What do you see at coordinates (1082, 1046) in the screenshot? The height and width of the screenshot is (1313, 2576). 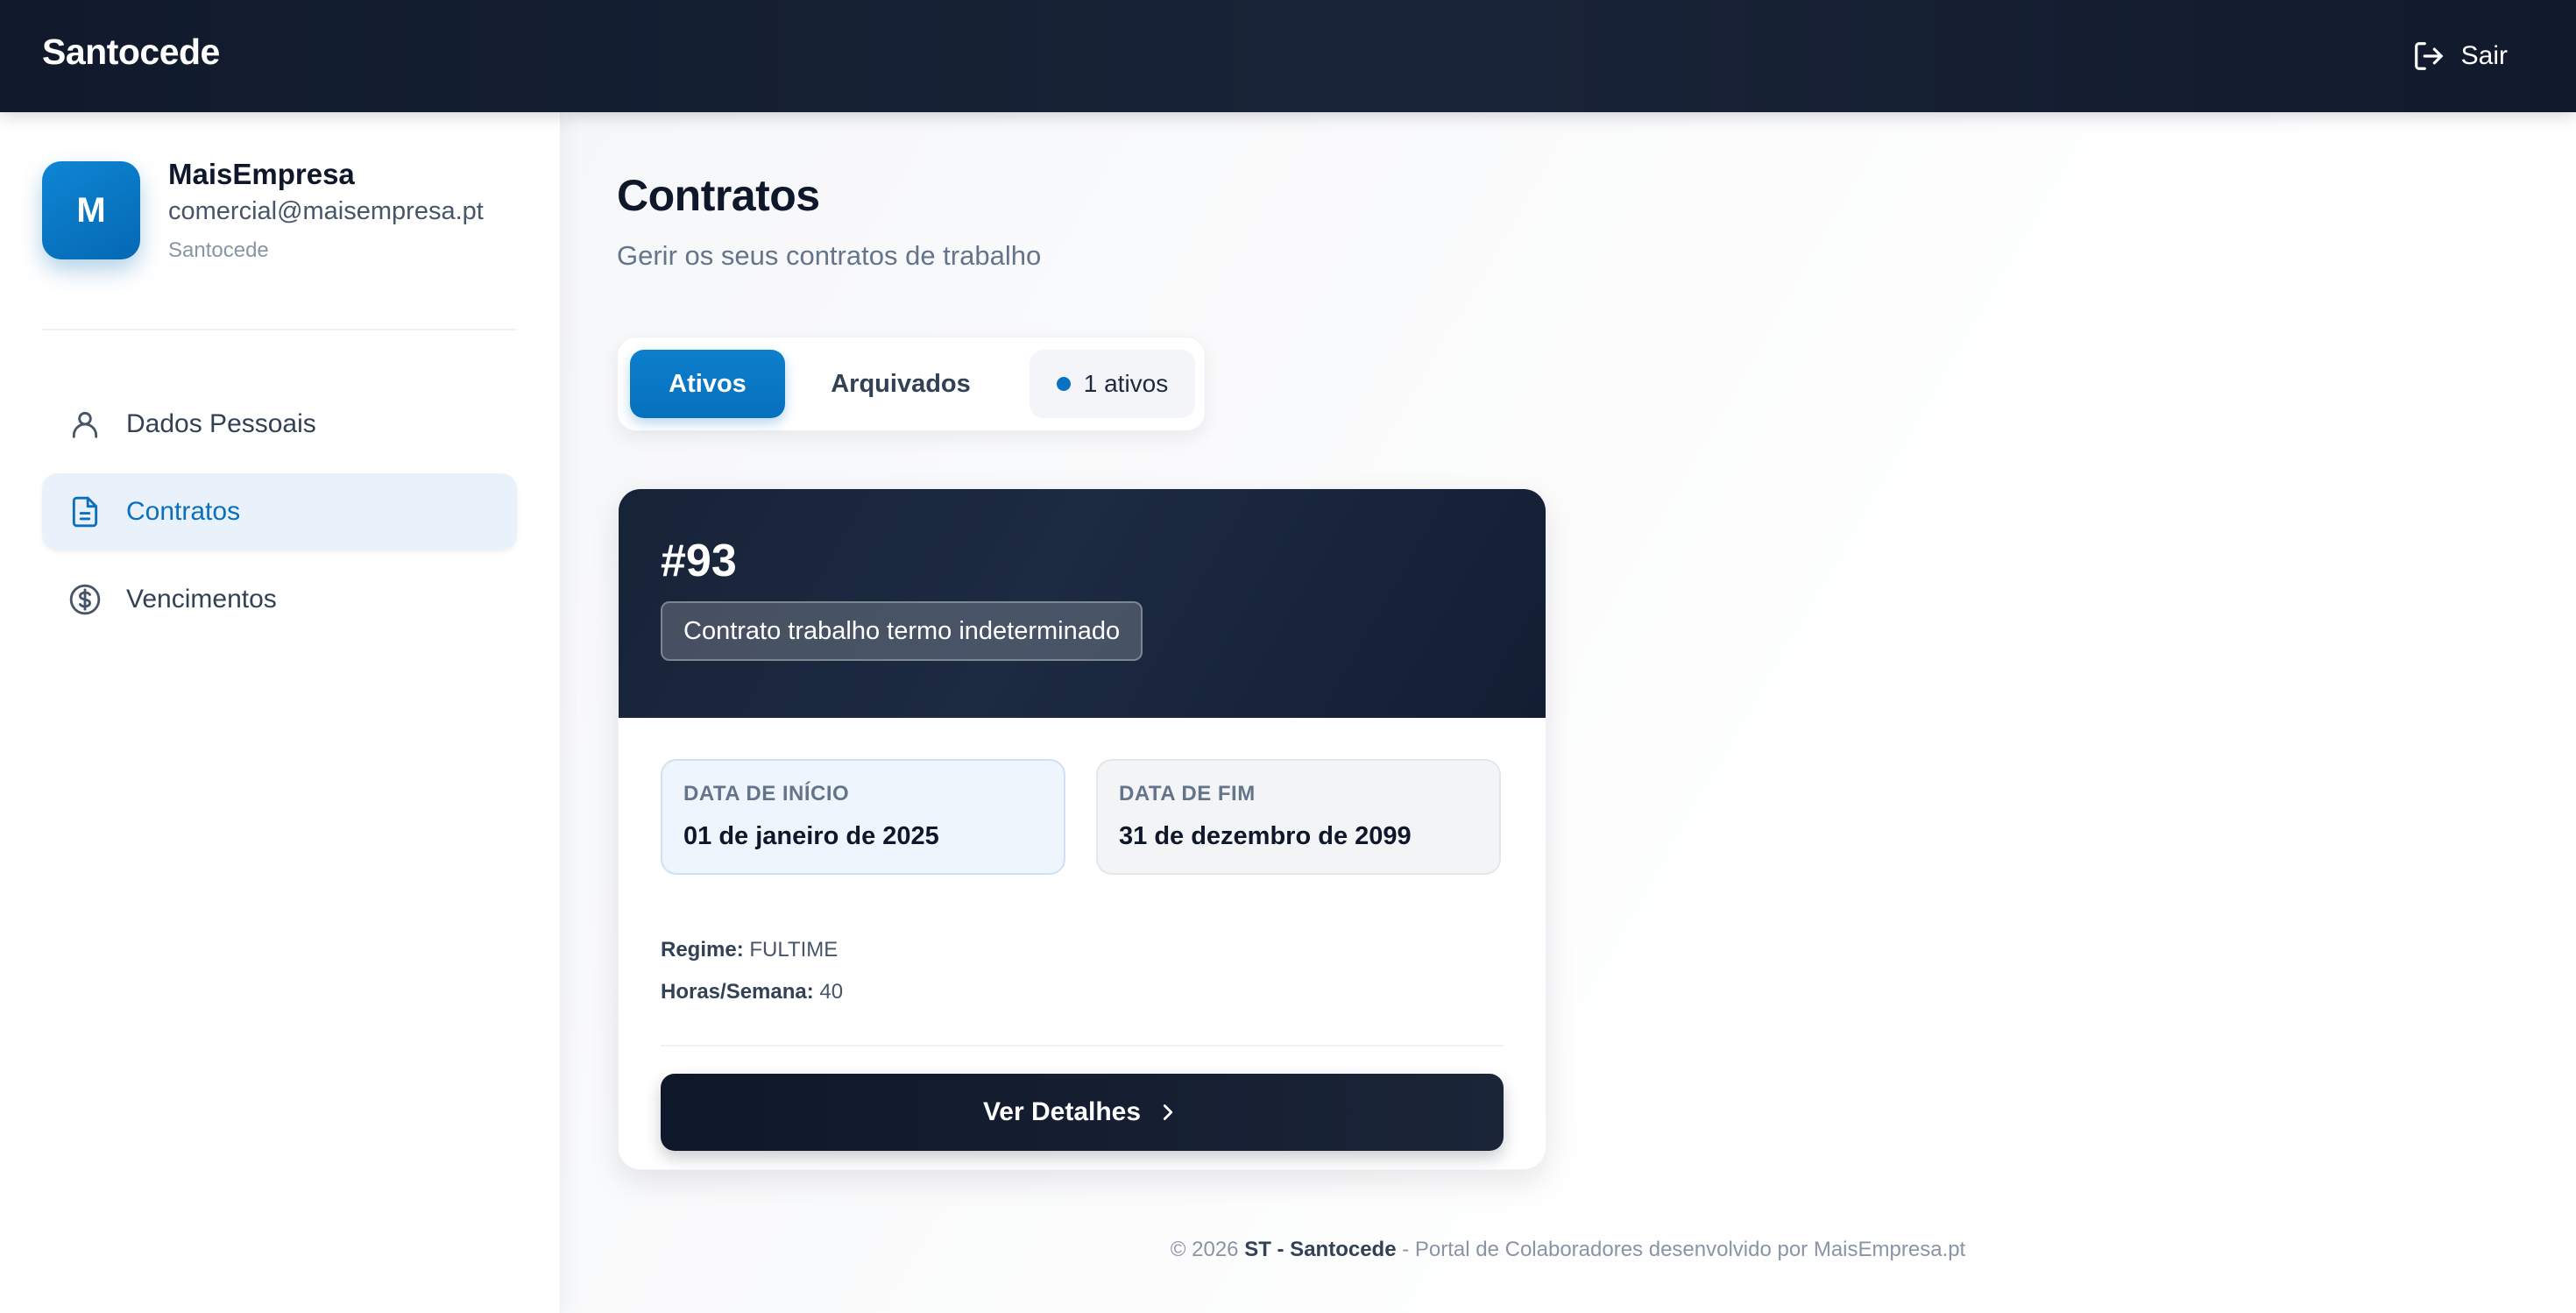 I see `card-divider` at bounding box center [1082, 1046].